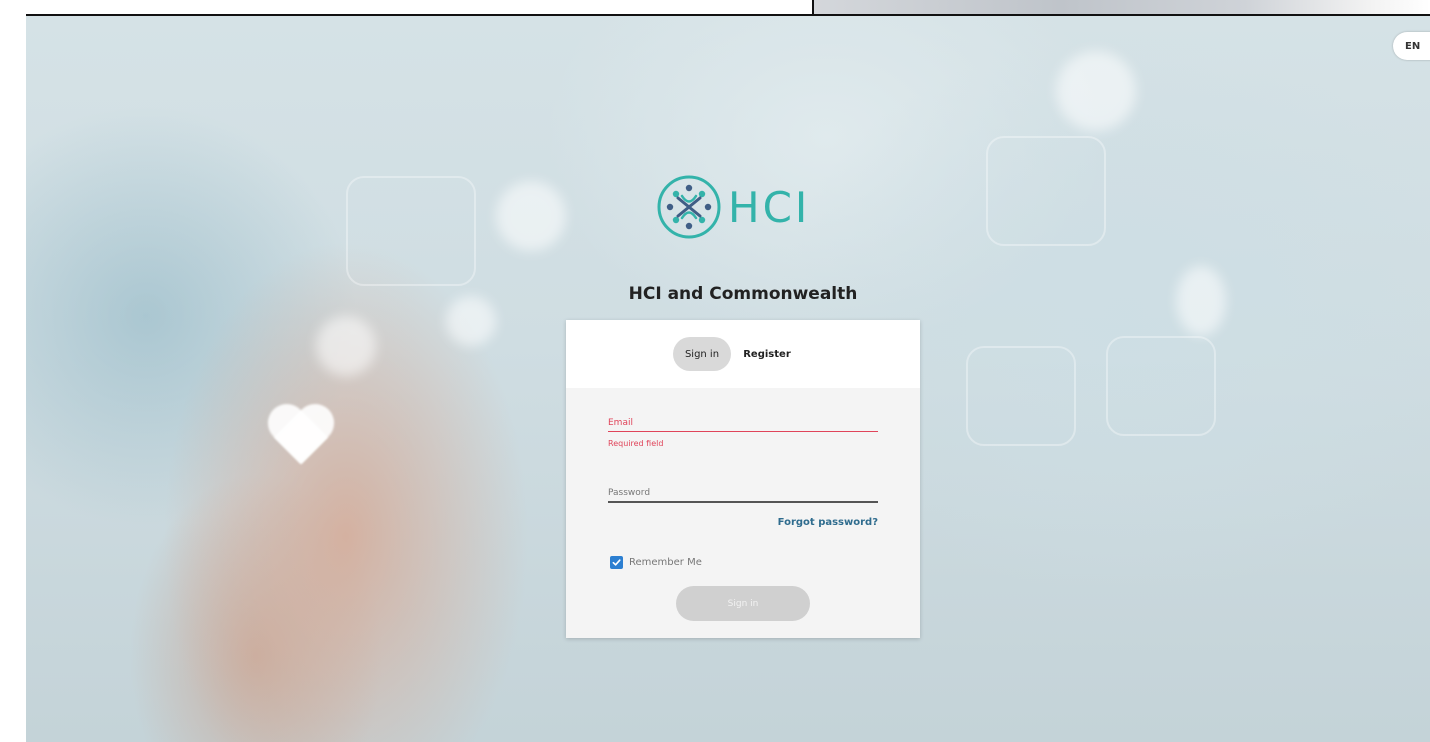 Image resolution: width=1430 pixels, height=742 pixels. What do you see at coordinates (620, 423) in the screenshot?
I see `email-label: Email` at bounding box center [620, 423].